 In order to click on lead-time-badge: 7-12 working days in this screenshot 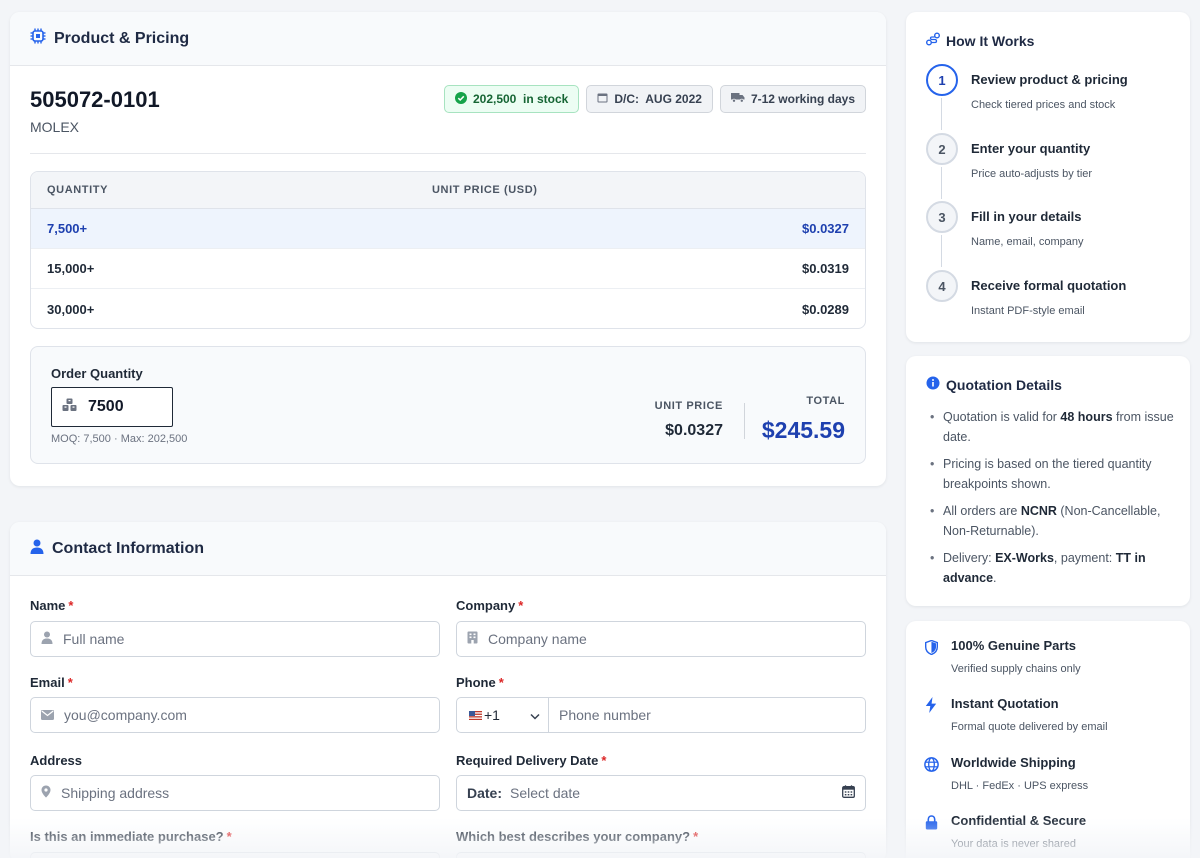, I will do `click(792, 99)`.